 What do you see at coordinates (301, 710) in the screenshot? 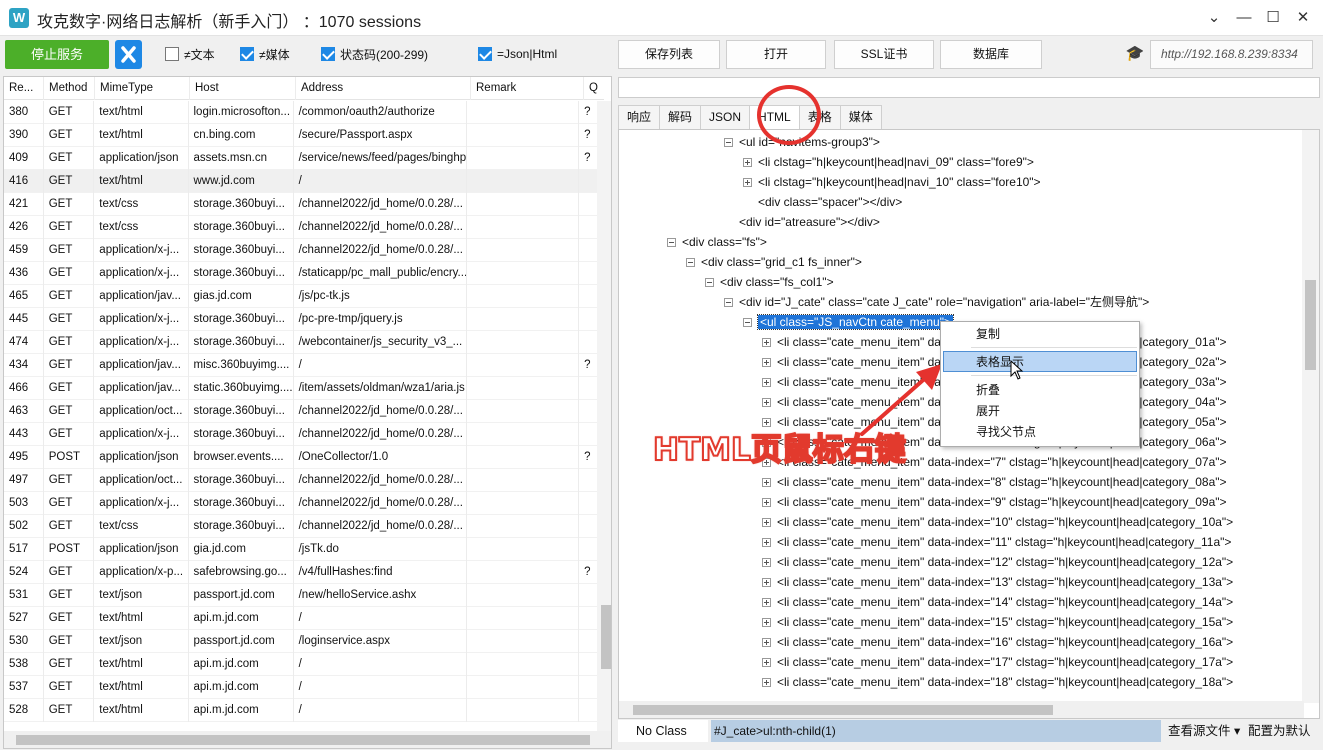
I see `table-row: 528 GET text/html api.m.jd.com /` at bounding box center [301, 710].